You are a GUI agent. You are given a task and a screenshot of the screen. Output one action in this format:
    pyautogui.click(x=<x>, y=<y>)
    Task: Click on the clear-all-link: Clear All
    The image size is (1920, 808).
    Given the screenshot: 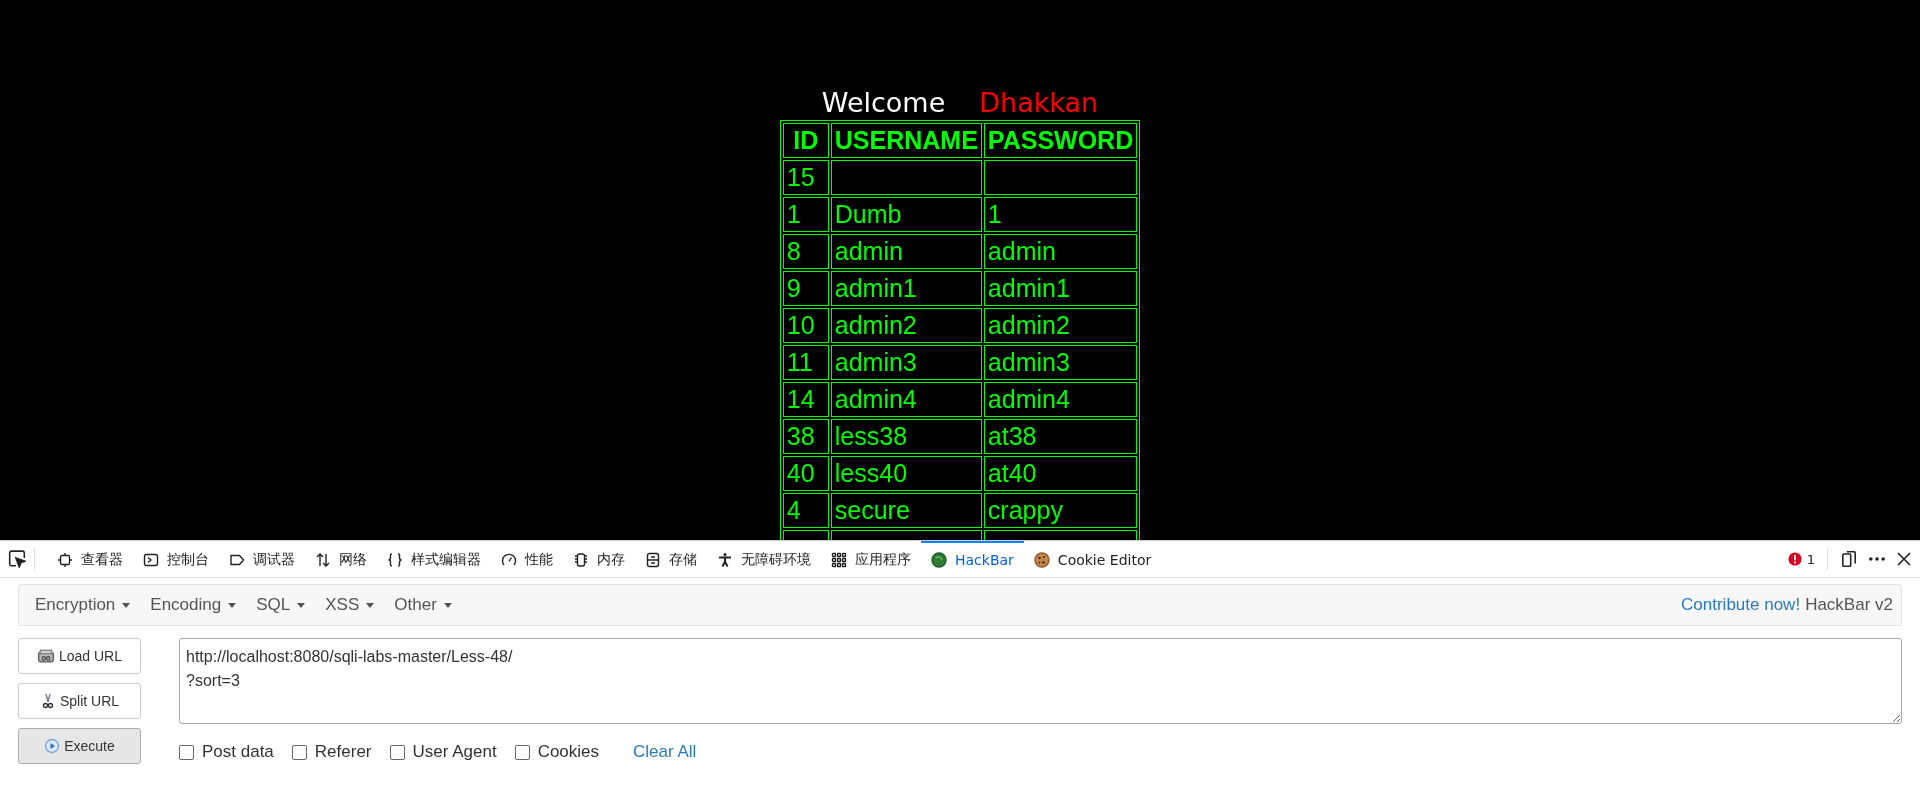 What is the action you would take?
    pyautogui.click(x=665, y=752)
    